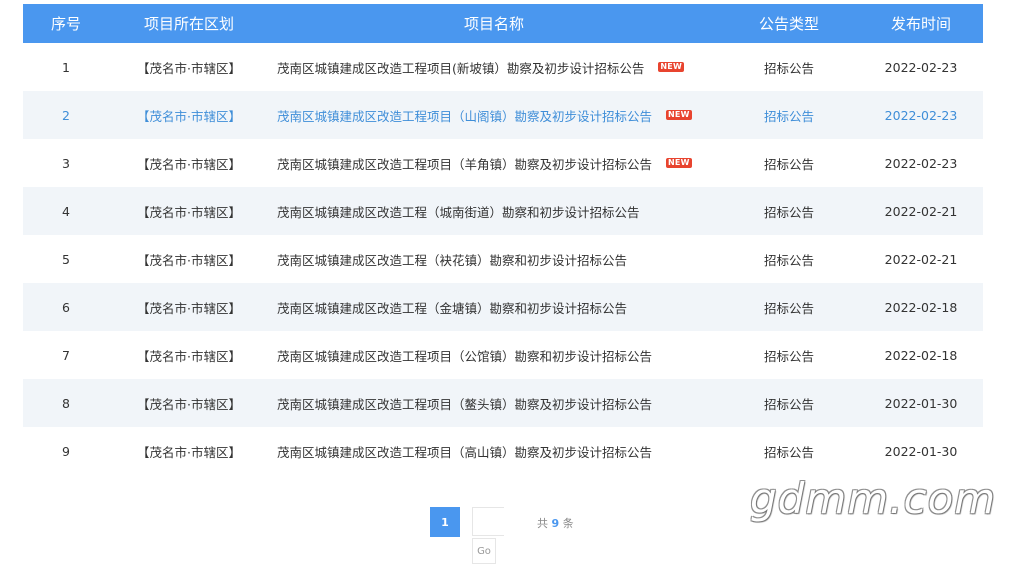  What do you see at coordinates (65, 24) in the screenshot?
I see `header-serial-no: 序号` at bounding box center [65, 24].